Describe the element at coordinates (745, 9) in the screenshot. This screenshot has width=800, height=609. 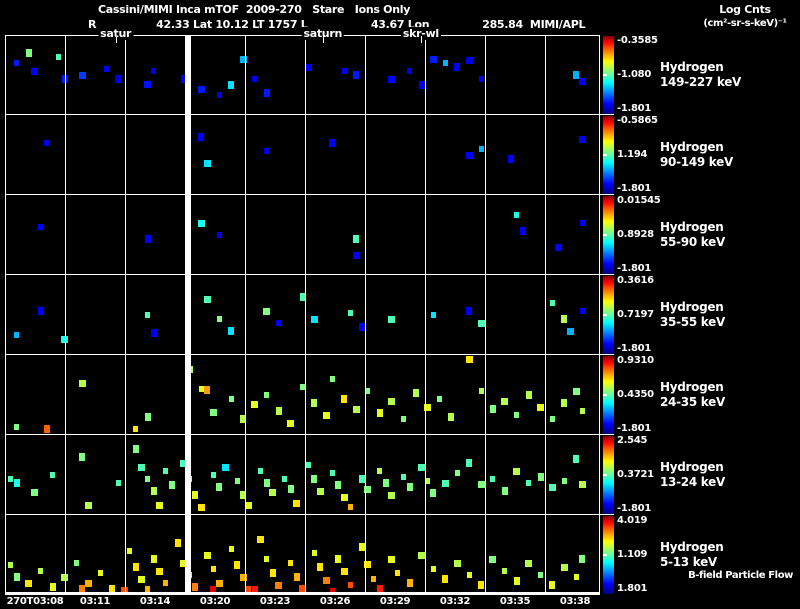
I see `colorbar-title: Log Cnts` at that location.